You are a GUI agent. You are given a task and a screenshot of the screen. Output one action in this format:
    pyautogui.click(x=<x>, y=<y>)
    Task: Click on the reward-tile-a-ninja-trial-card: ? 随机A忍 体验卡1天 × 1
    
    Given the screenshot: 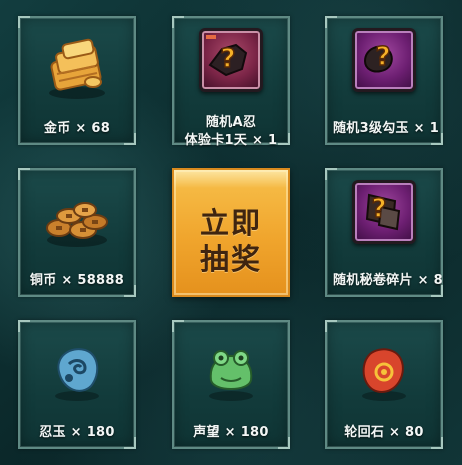 What is the action you would take?
    pyautogui.click(x=231, y=82)
    